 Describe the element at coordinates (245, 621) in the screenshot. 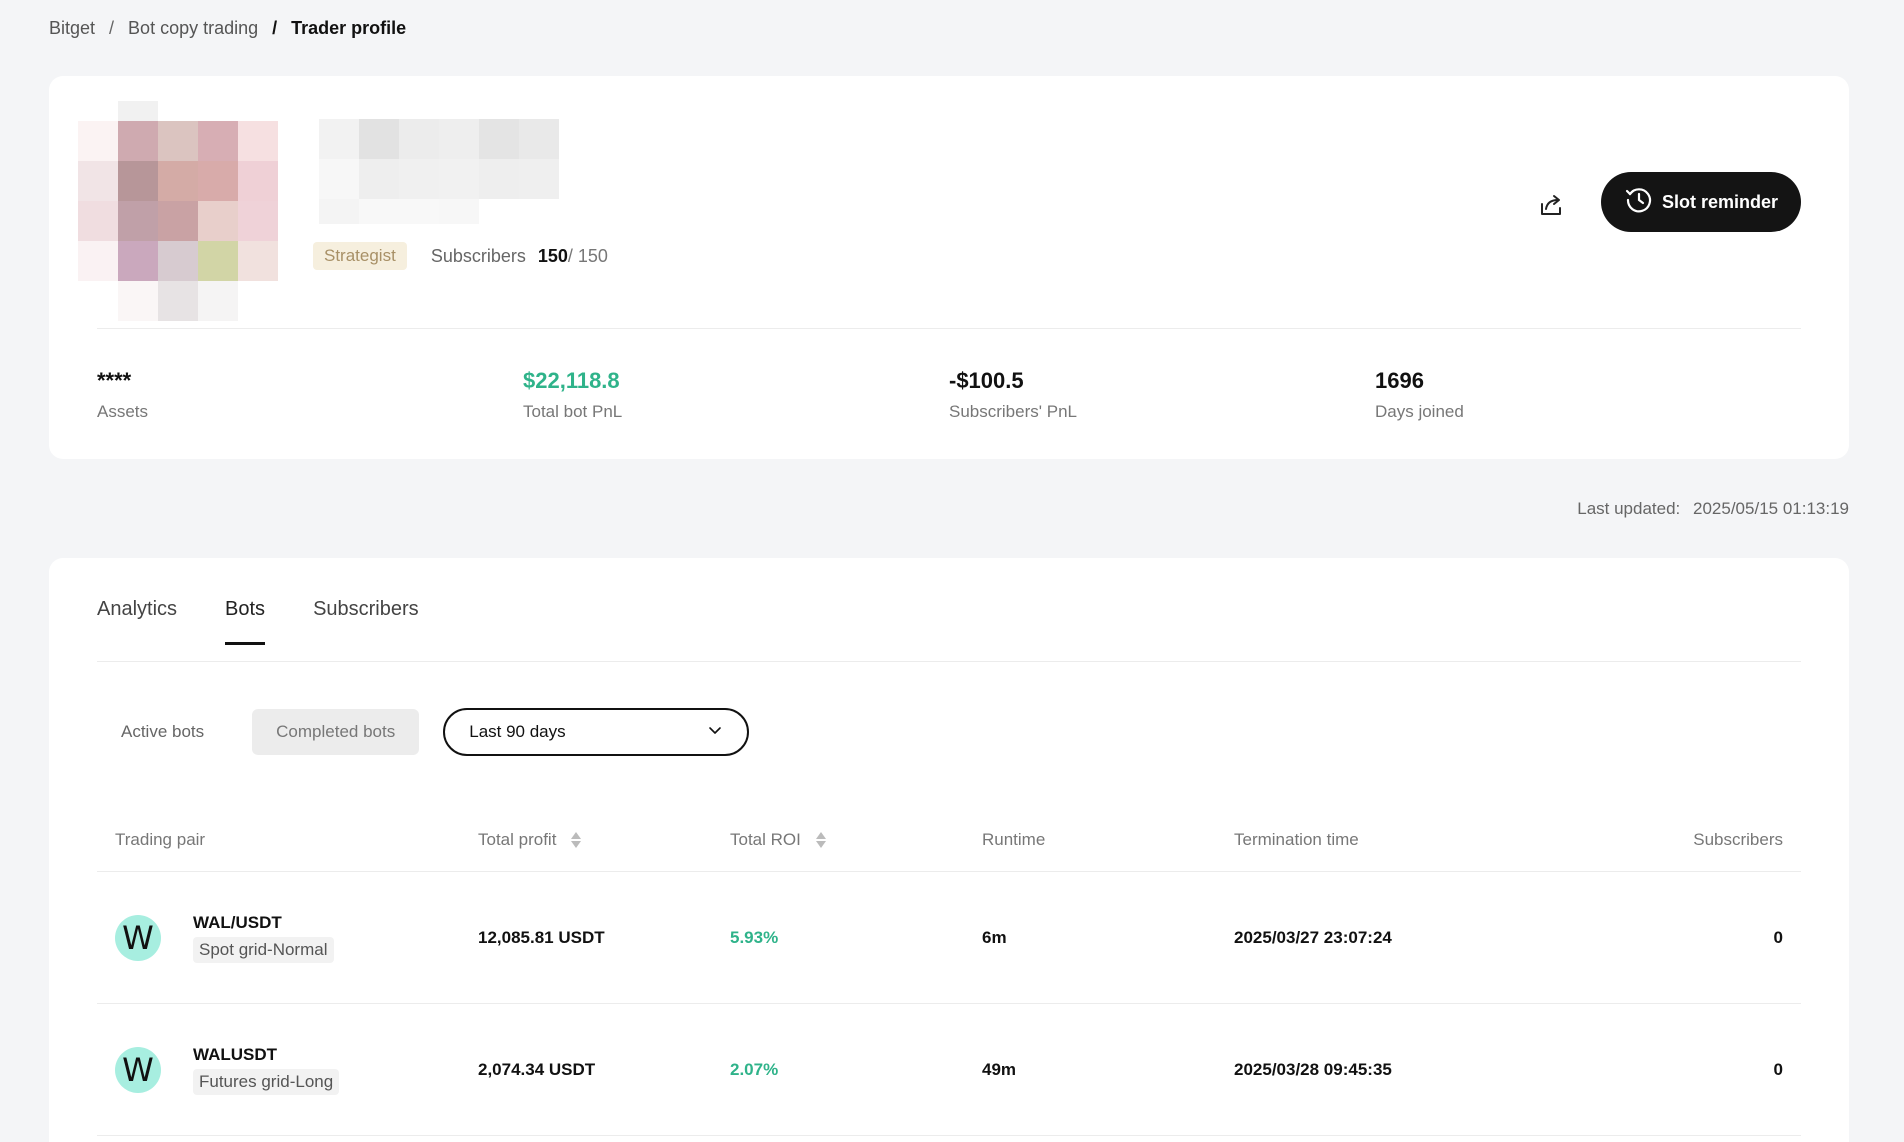

I see `tab-bots: Bots` at that location.